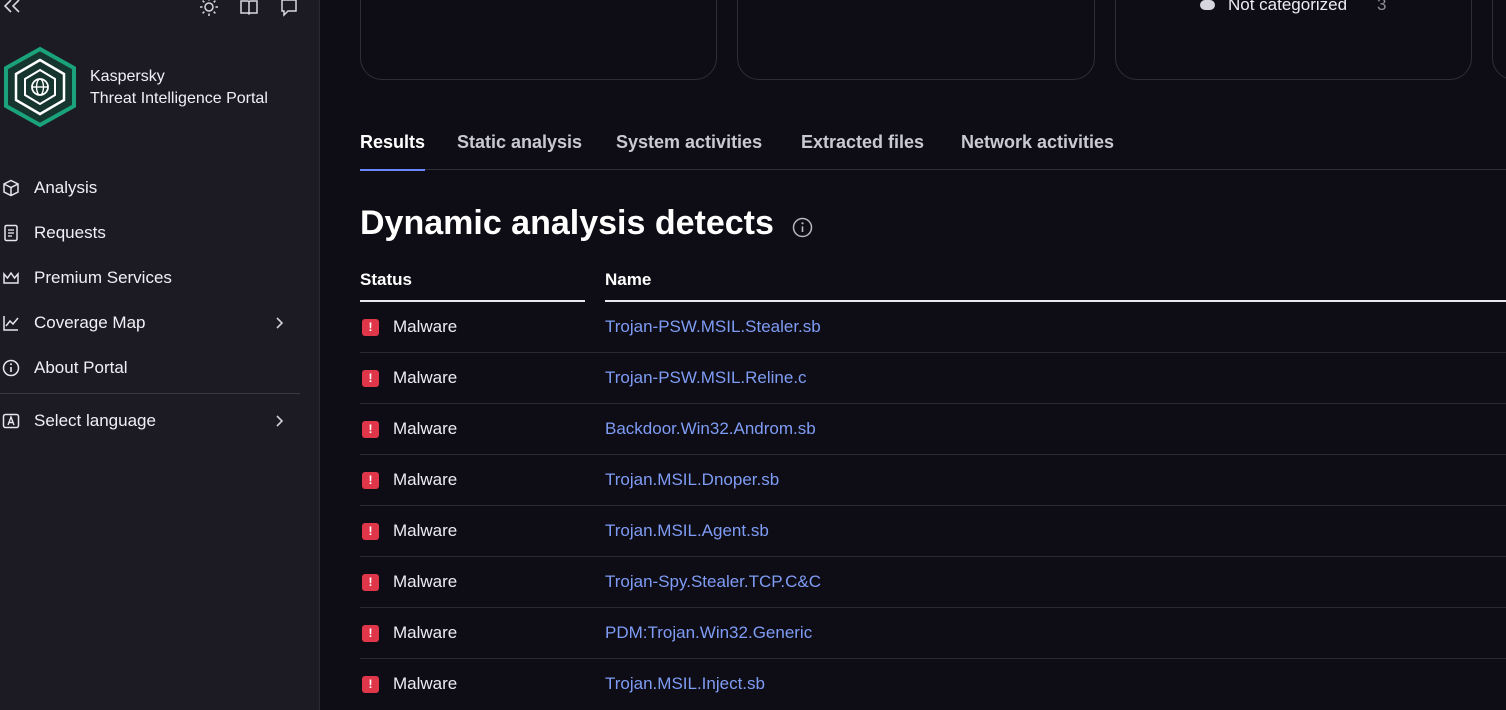 Image resolution: width=1506 pixels, height=710 pixels. I want to click on sidebar-item-requests: Requests, so click(150, 232).